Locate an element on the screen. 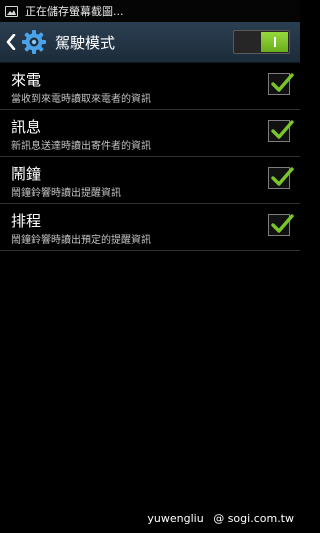  watermark: yuwengliu @ sogi.com.tw is located at coordinates (220, 518).